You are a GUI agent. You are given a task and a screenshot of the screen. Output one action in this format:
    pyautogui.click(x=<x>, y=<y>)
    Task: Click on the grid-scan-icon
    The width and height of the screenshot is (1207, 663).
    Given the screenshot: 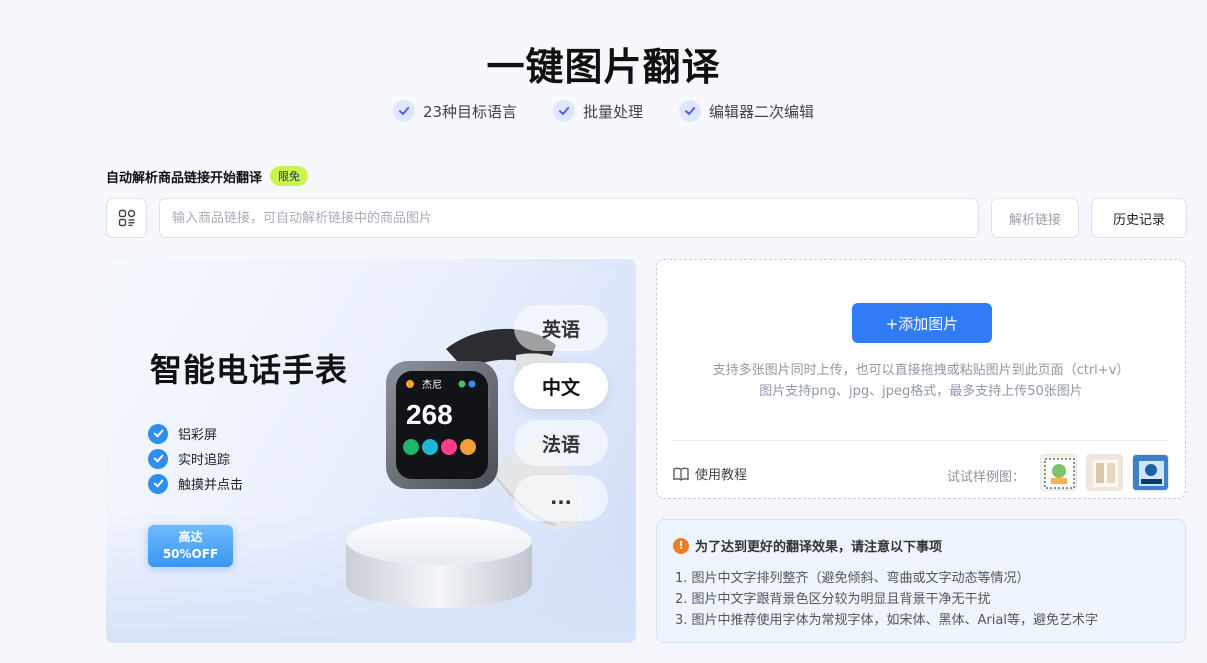 What is the action you would take?
    pyautogui.click(x=126, y=218)
    